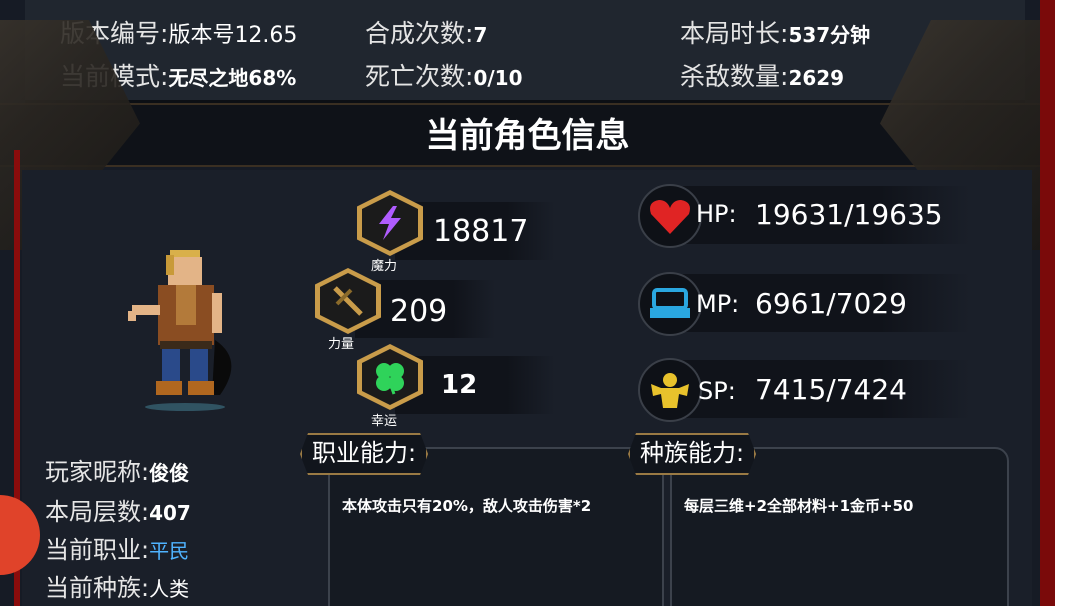 This screenshot has width=1080, height=606. Describe the element at coordinates (180, 330) in the screenshot. I see `character-sprite` at that location.